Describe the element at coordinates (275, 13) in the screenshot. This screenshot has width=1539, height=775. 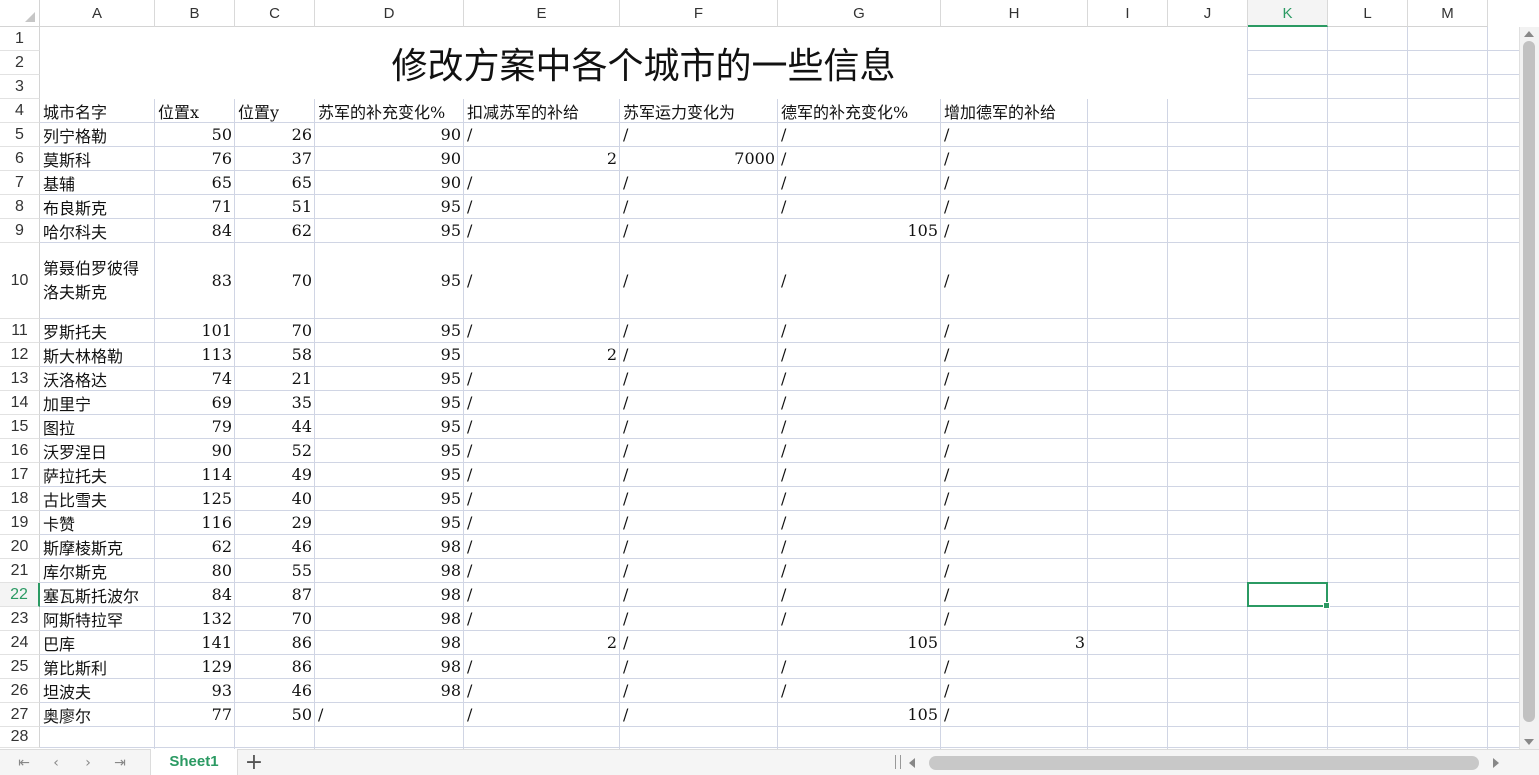
I see `column-header-c: C` at that location.